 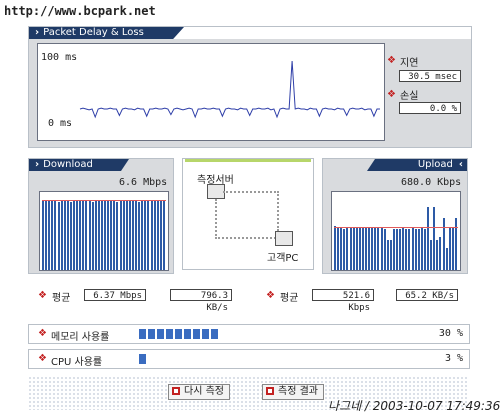 I want to click on download-average-line, so click(x=104, y=200).